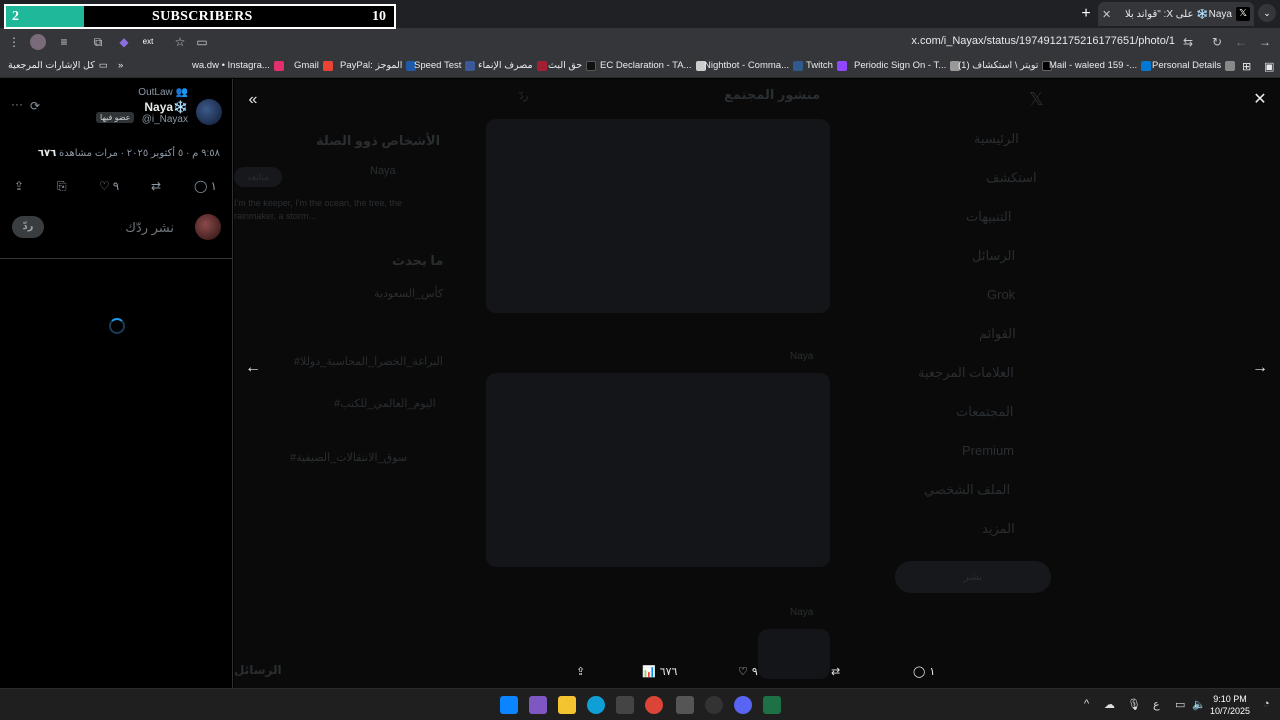  I want to click on close-tab-icon: ✕, so click(1109, 14).